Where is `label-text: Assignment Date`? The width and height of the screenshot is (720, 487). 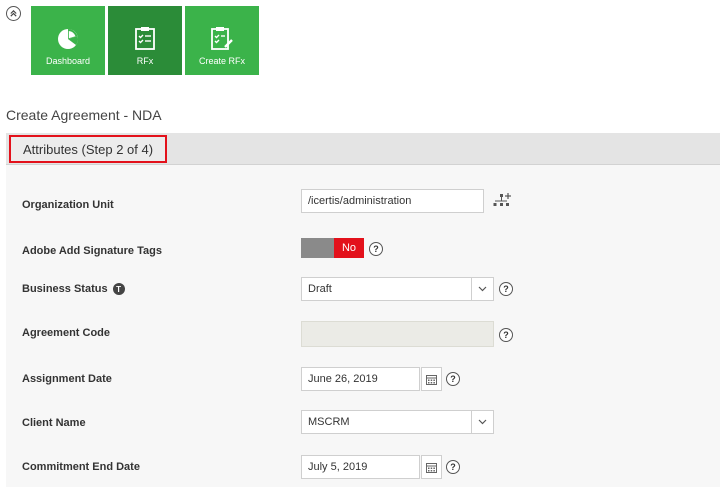
label-text: Assignment Date is located at coordinates (67, 379).